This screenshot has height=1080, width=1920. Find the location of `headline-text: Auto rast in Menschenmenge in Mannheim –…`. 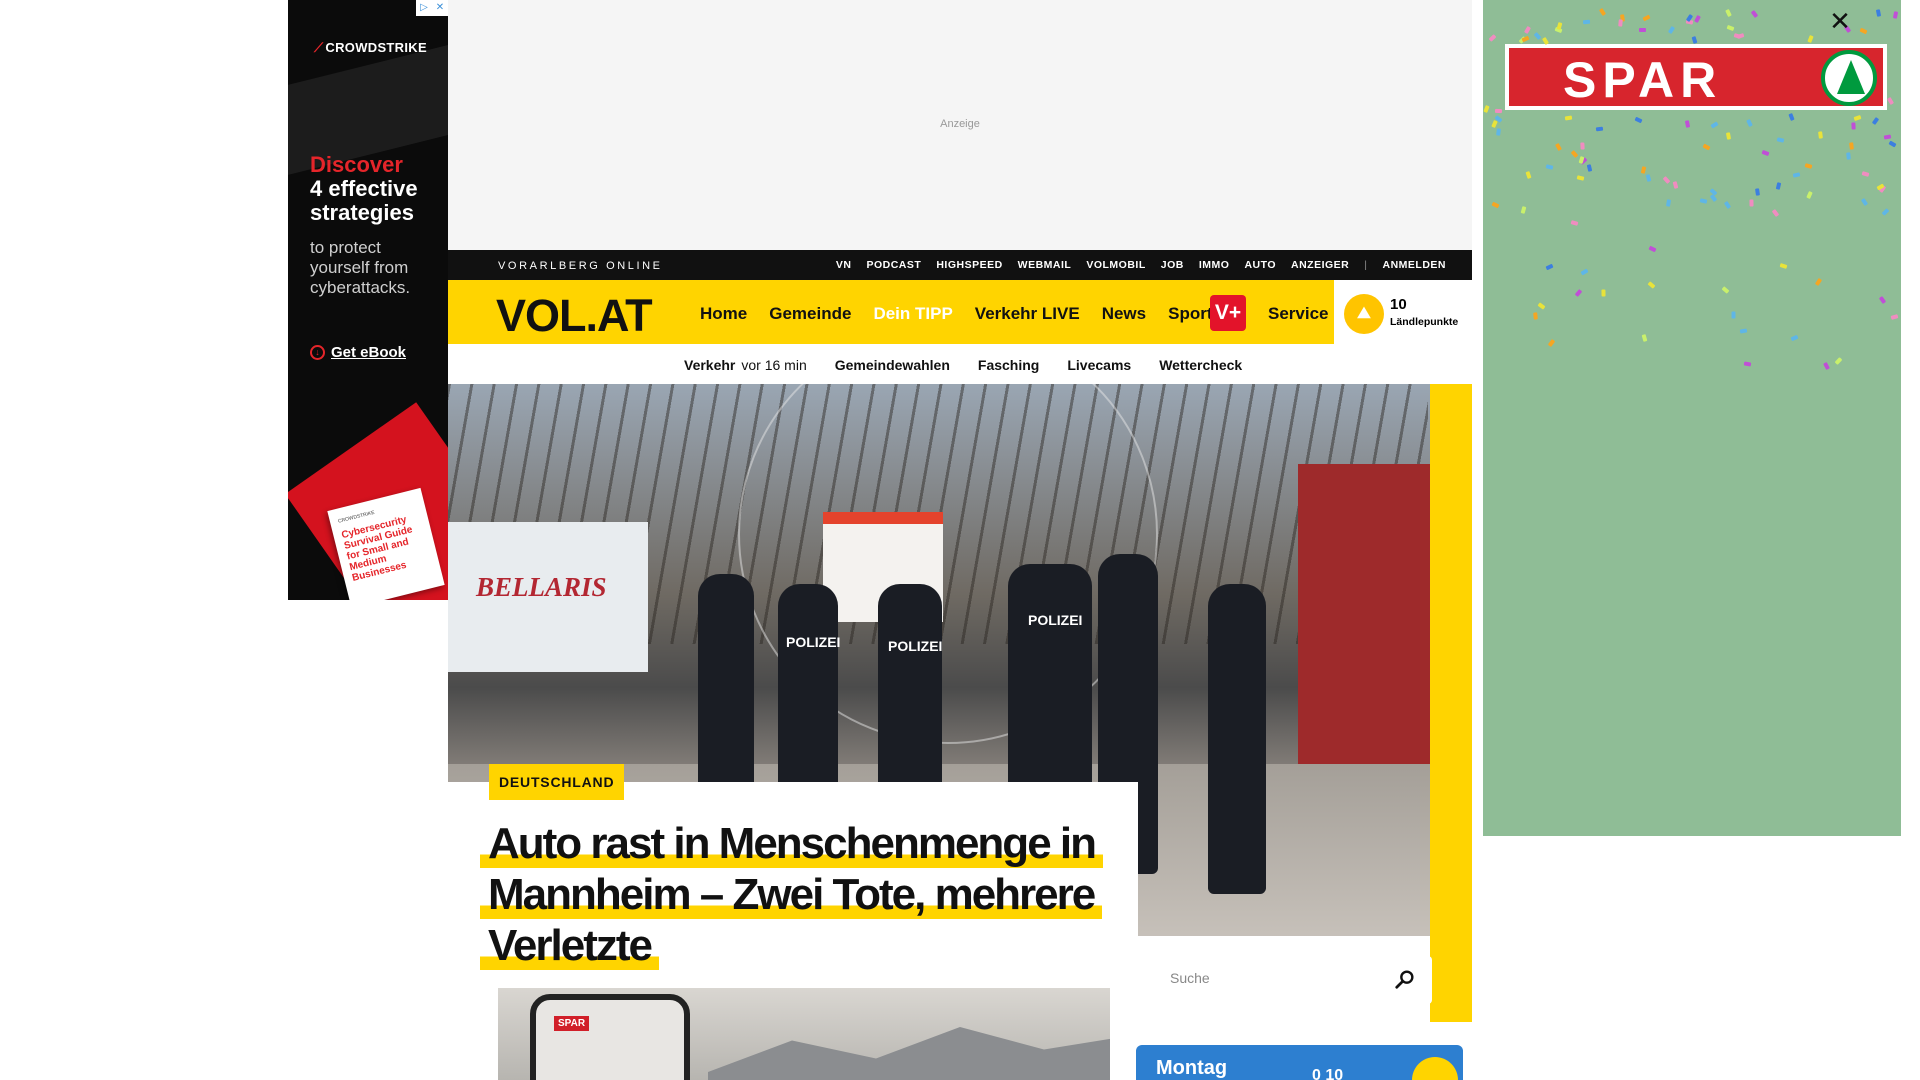

headline-text: Auto rast in Menschenmenge in Mannheim –… is located at coordinates (791, 894).